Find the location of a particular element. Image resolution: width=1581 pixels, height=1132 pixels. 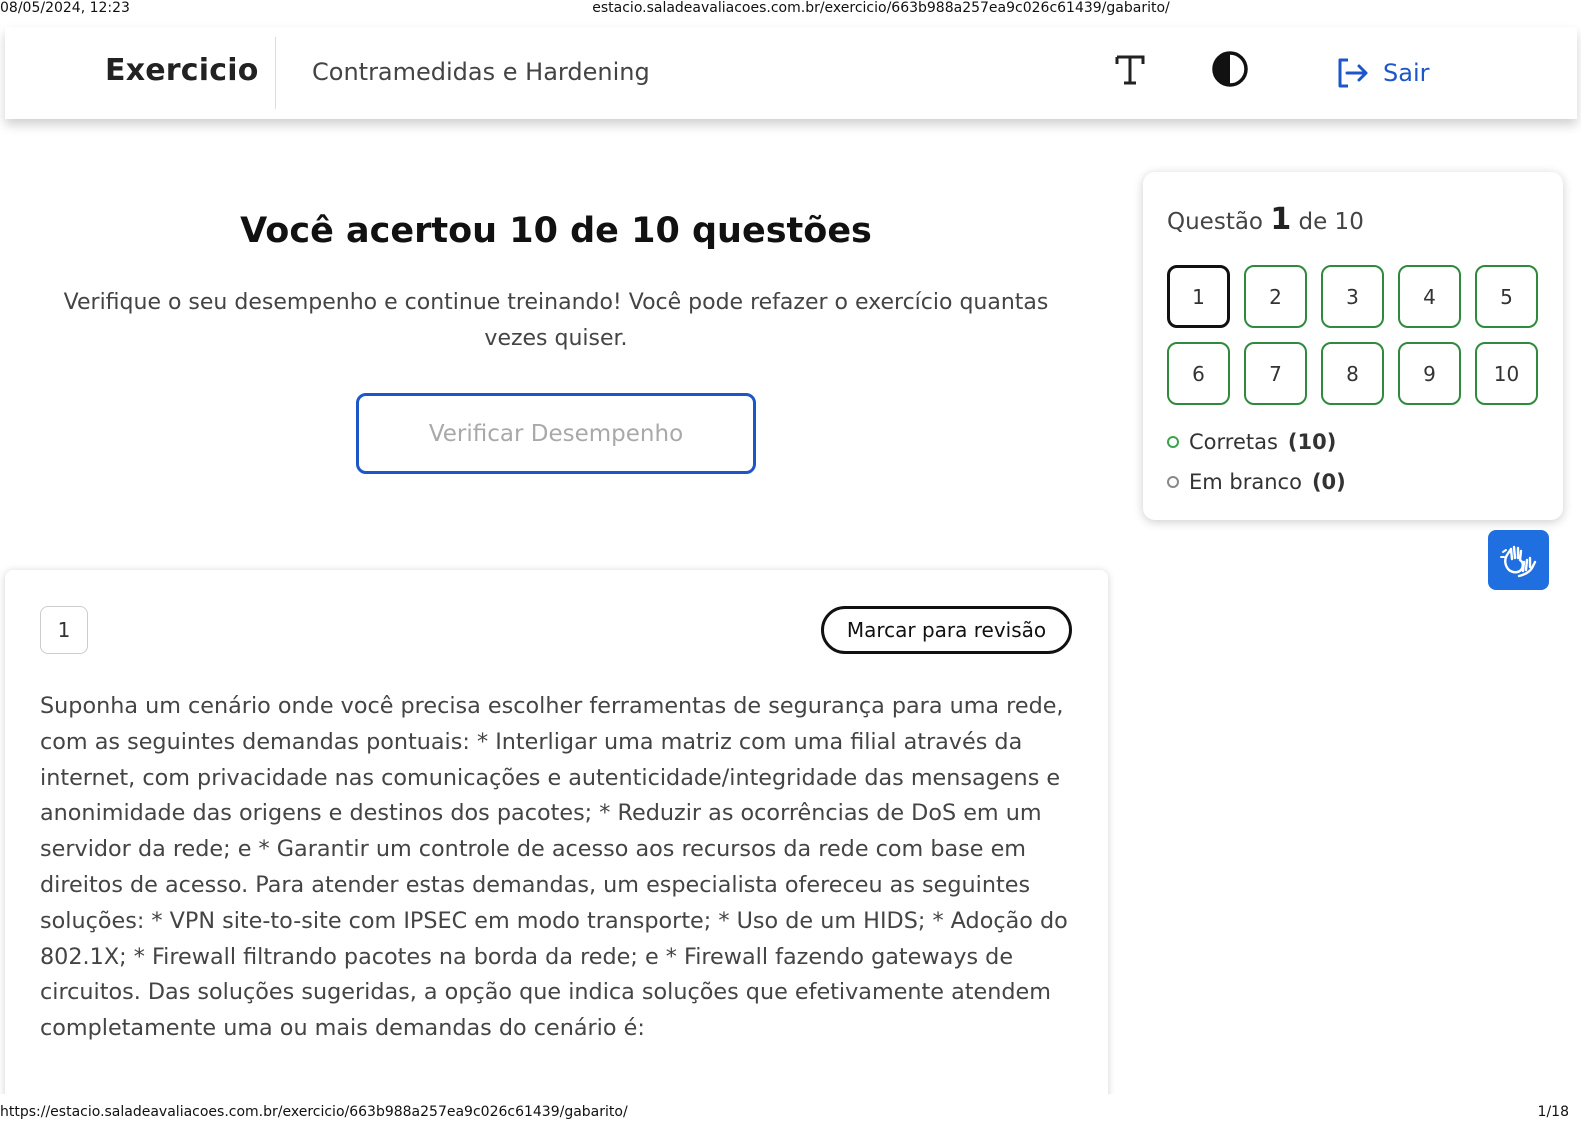

question-button-8: 8 is located at coordinates (1352, 373).